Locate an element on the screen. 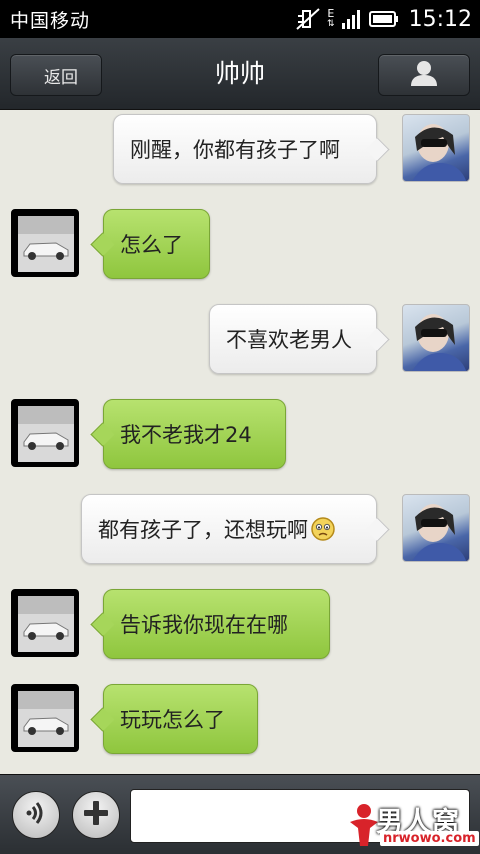 This screenshot has height=854, width=480. input-bar is located at coordinates (240, 814).